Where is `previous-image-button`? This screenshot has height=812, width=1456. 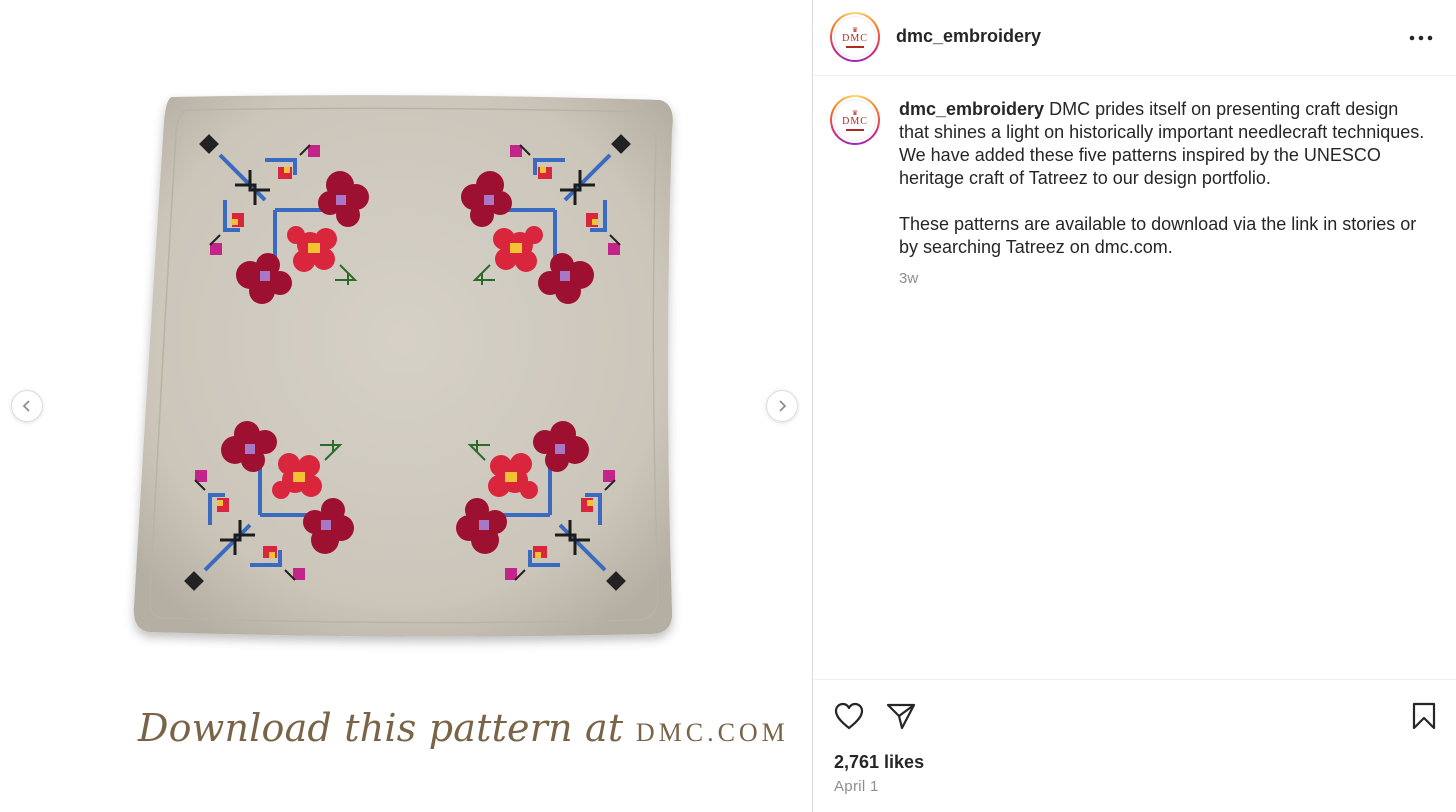
previous-image-button is located at coordinates (27, 406).